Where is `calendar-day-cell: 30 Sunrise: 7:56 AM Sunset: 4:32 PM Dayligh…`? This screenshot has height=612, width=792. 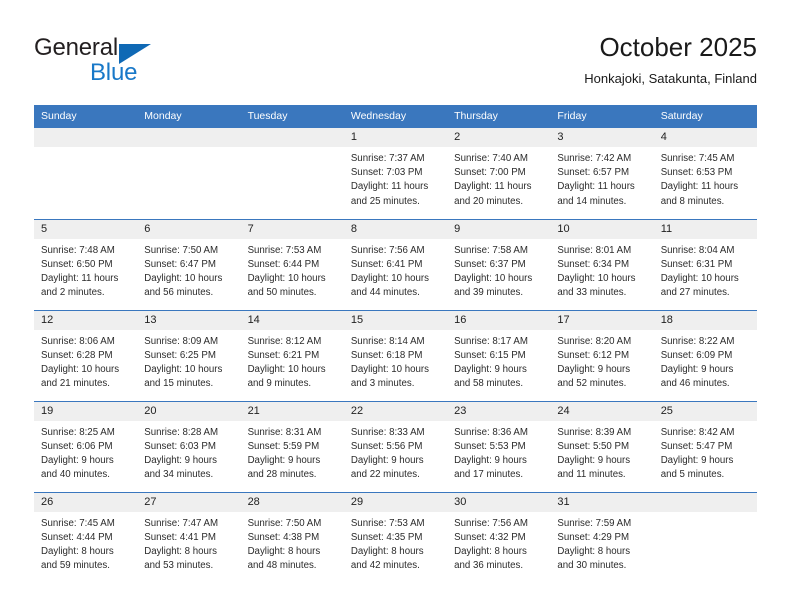 calendar-day-cell: 30 Sunrise: 7:56 AM Sunset: 4:32 PM Dayligh… is located at coordinates (499, 537).